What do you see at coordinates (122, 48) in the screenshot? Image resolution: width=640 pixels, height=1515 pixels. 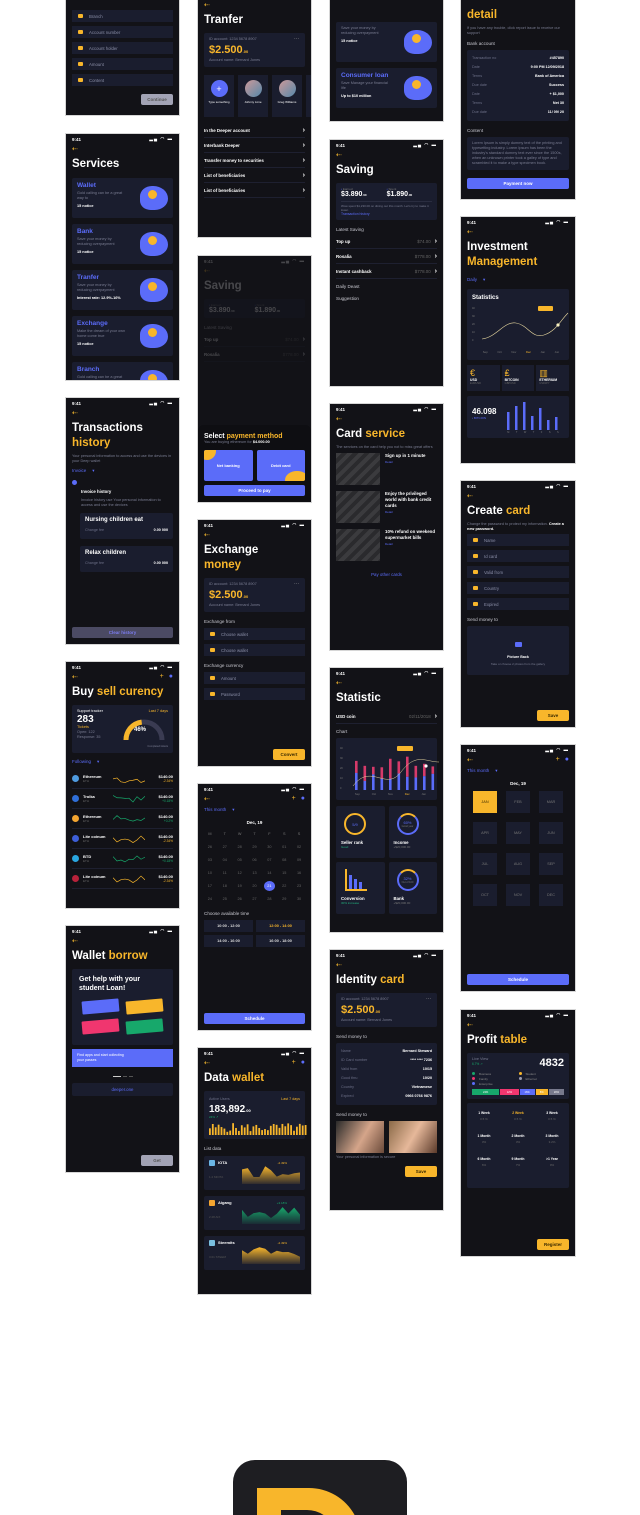 I see `account-holder-field: Account holder` at bounding box center [122, 48].